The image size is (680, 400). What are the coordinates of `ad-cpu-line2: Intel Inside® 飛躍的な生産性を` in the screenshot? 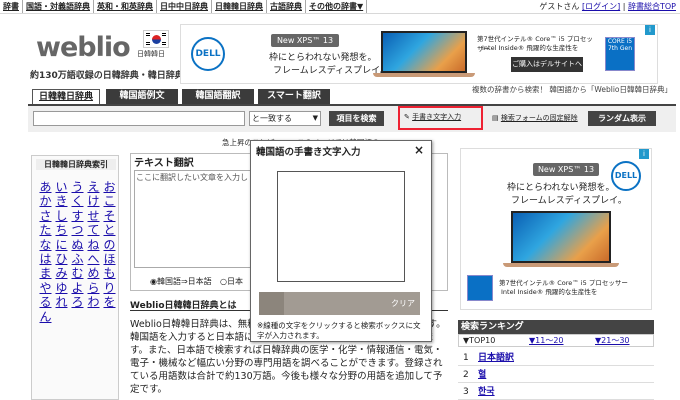 It's located at (530, 48).